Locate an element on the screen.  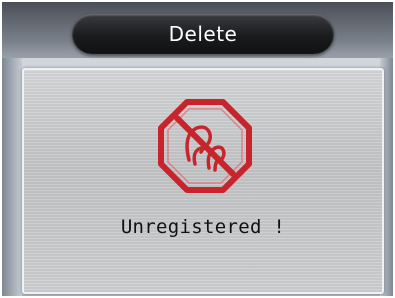
title-pill: Delete is located at coordinates (203, 34).